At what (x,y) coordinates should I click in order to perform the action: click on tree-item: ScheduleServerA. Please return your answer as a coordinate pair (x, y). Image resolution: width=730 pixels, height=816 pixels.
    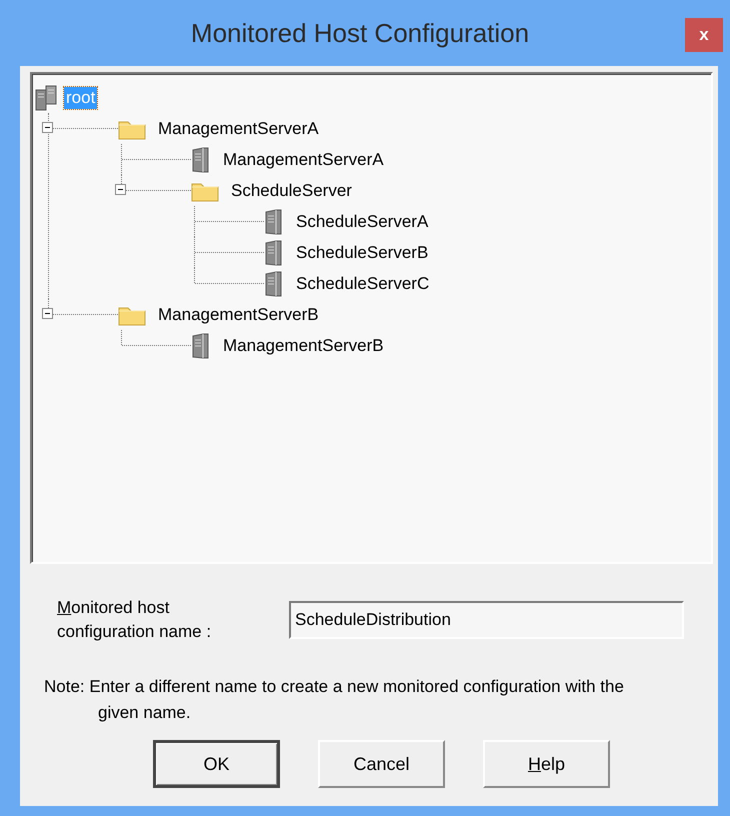
    Looking at the image, I should click on (362, 221).